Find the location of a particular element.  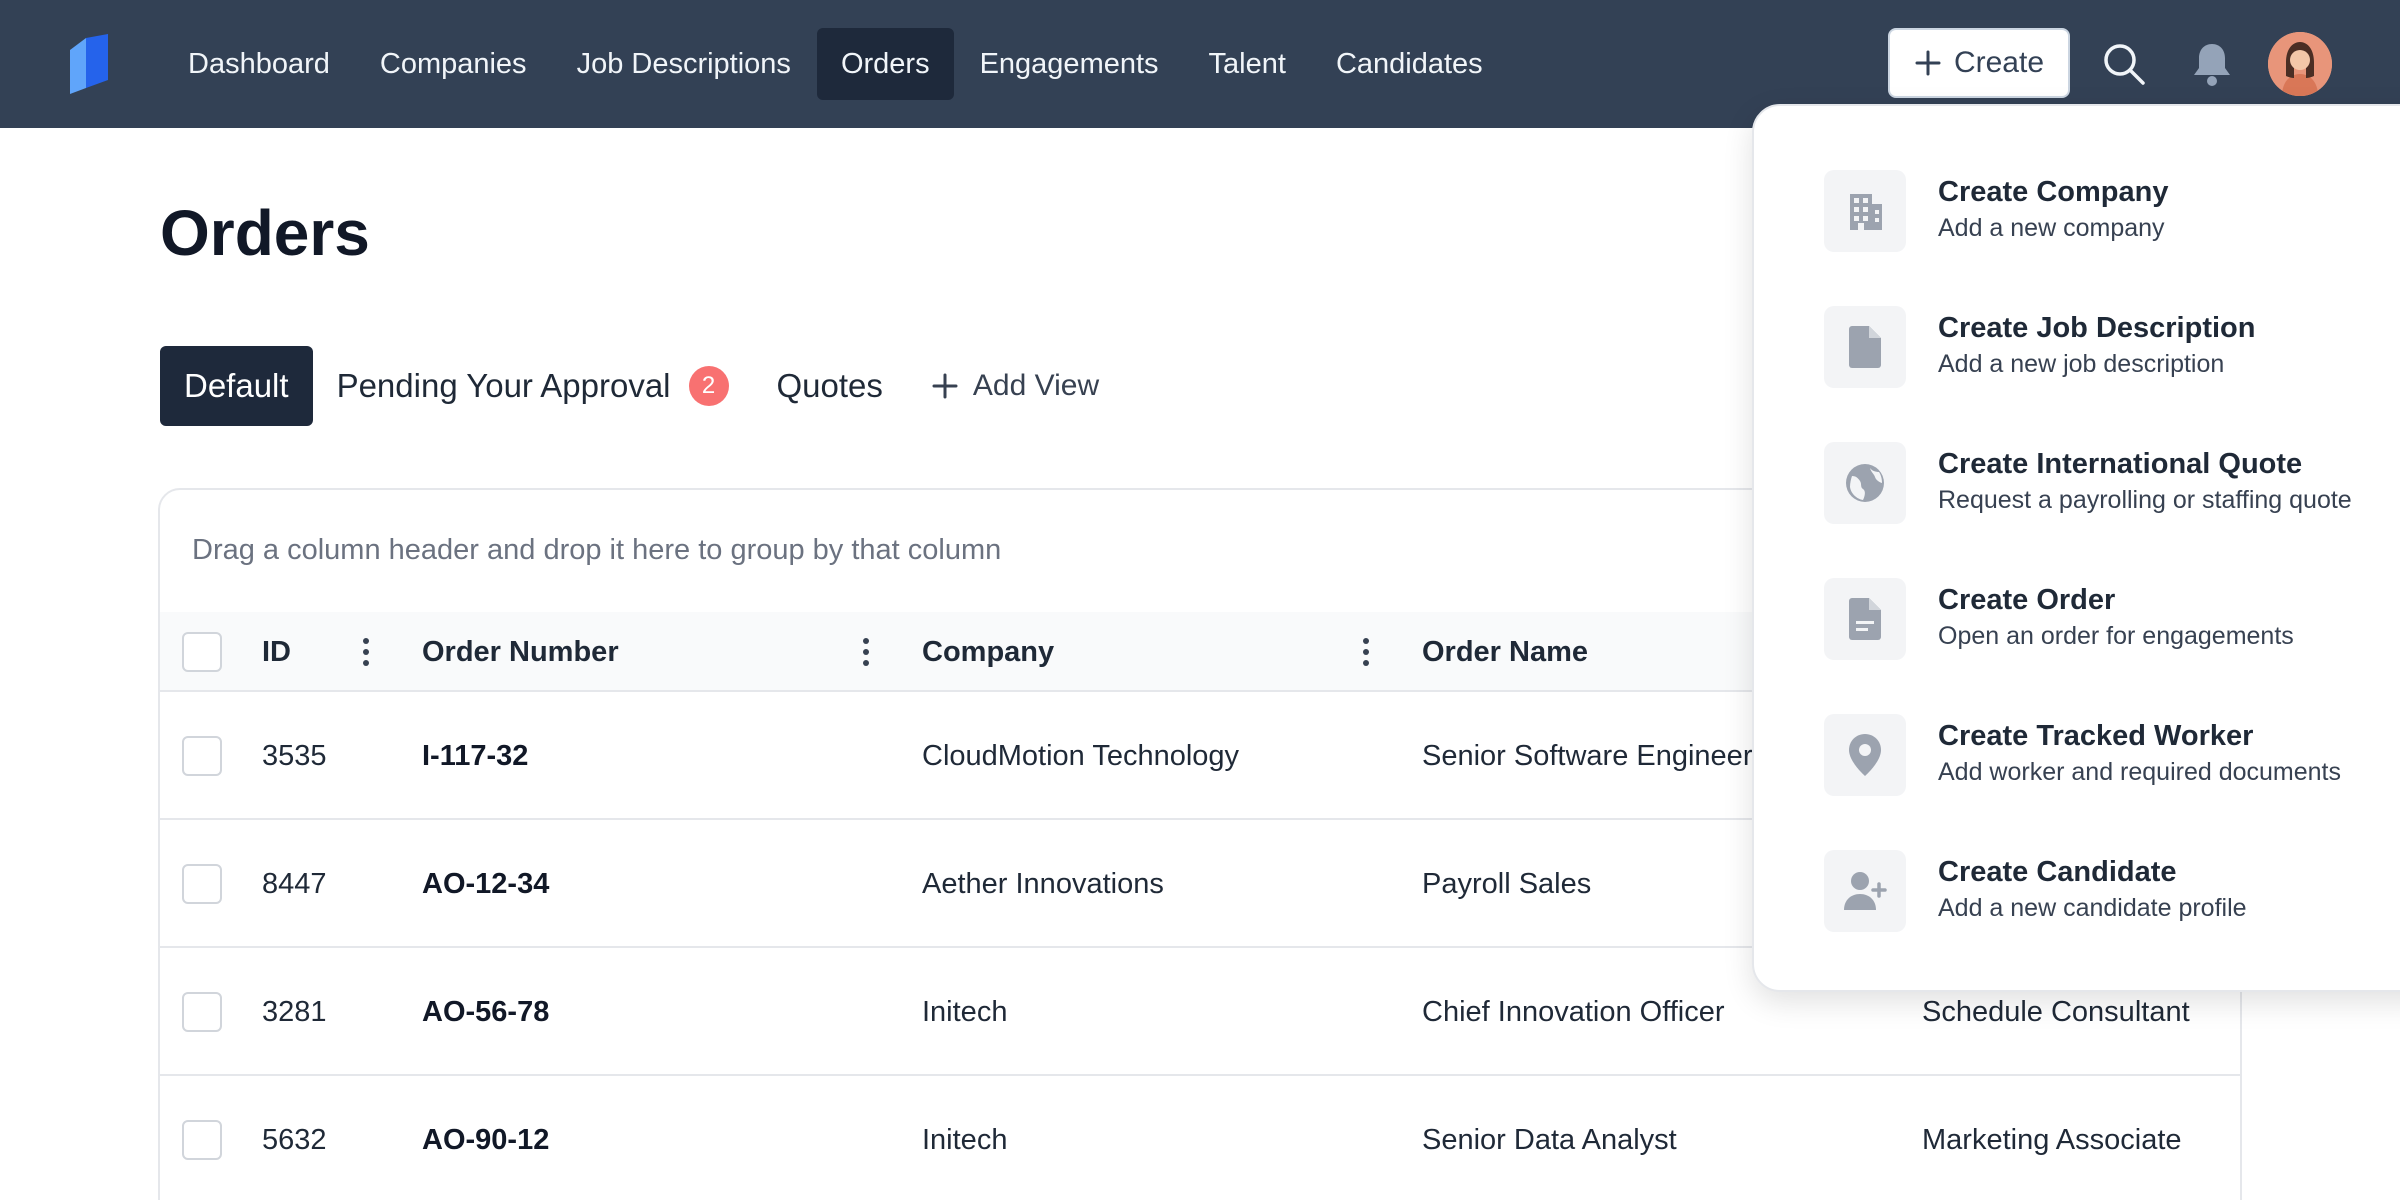

bell-icon is located at coordinates (2212, 65).